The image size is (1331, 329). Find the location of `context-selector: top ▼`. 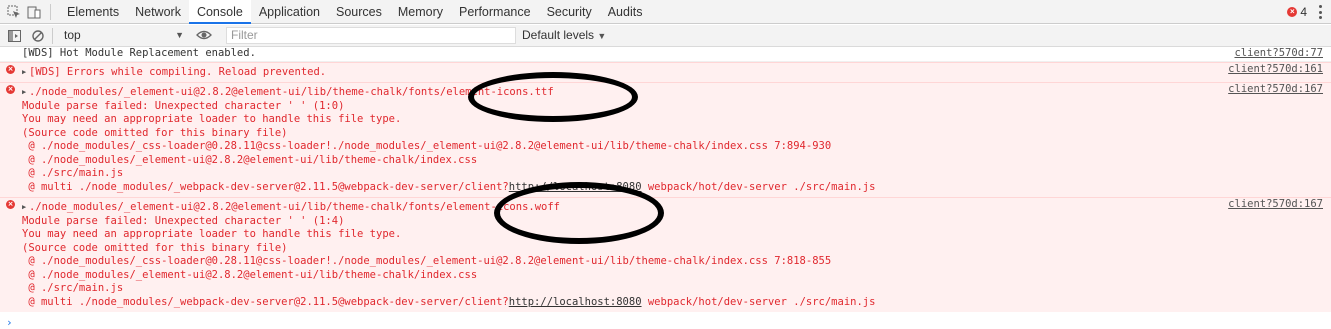

context-selector: top ▼ is located at coordinates (124, 35).